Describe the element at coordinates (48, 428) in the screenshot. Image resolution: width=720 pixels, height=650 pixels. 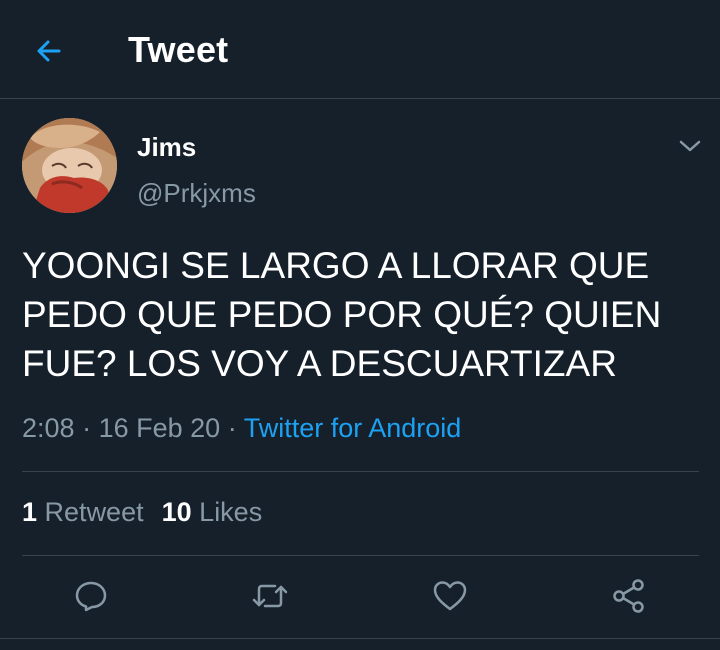
I see `tweet-time: 2:08` at that location.